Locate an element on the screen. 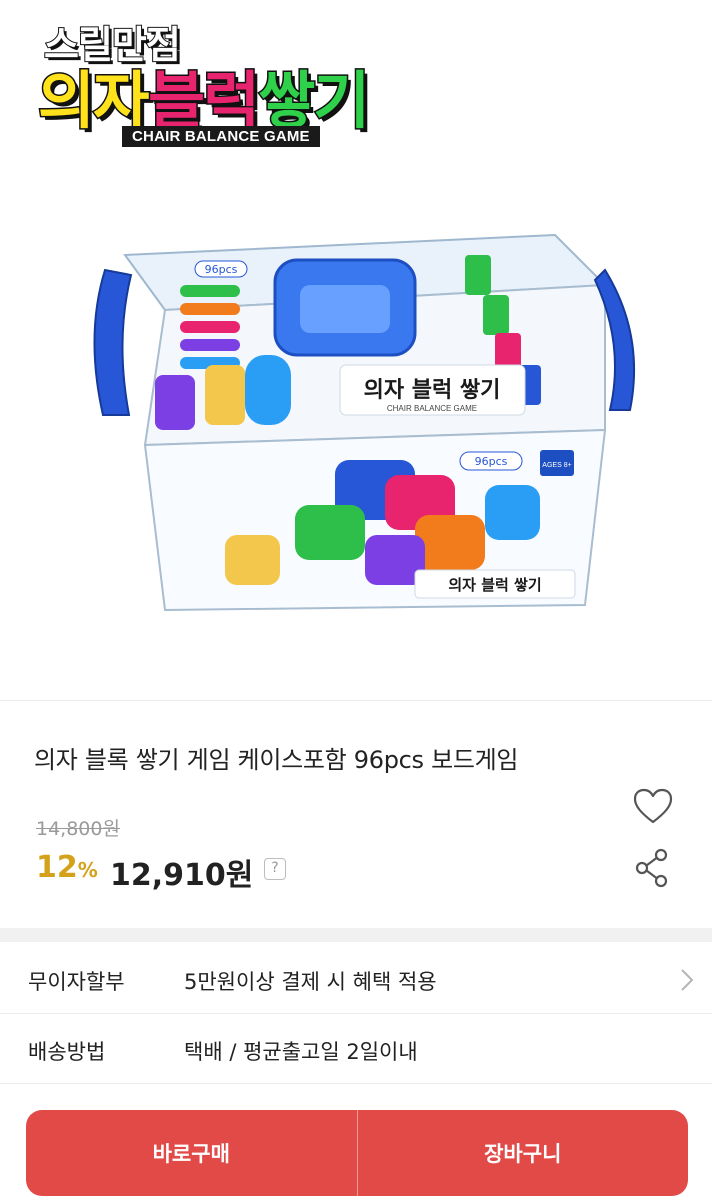  installment-label: 무이자할부 is located at coordinates (76, 982).